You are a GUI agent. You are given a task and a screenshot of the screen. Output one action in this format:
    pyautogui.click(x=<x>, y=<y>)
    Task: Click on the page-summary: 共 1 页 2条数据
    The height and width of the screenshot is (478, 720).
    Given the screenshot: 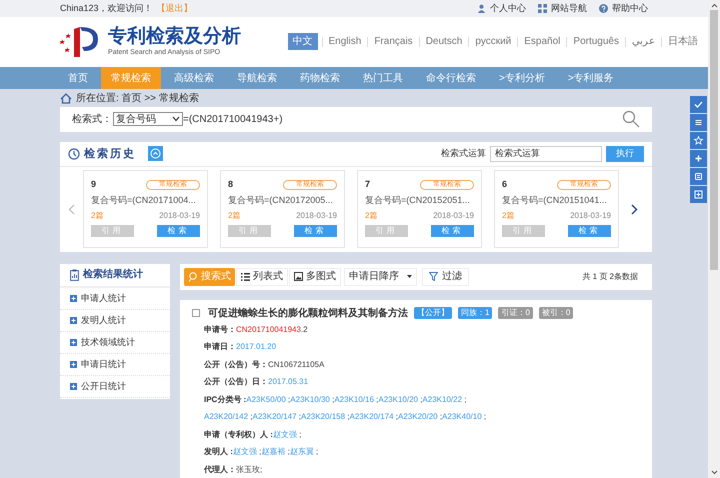 What is the action you would take?
    pyautogui.click(x=610, y=276)
    